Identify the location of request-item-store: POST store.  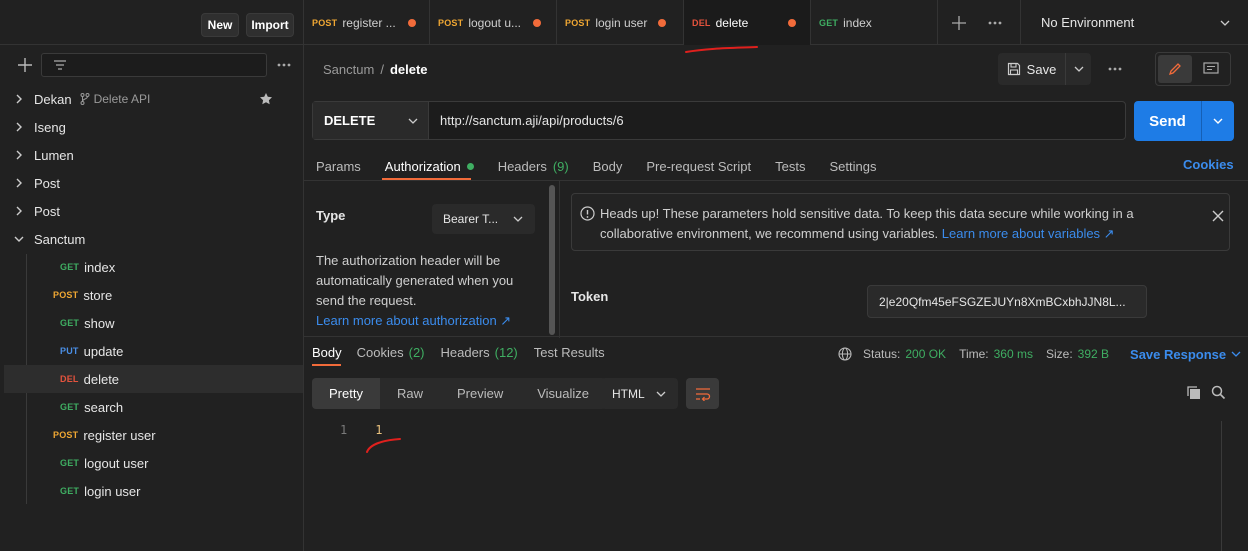
(153, 295).